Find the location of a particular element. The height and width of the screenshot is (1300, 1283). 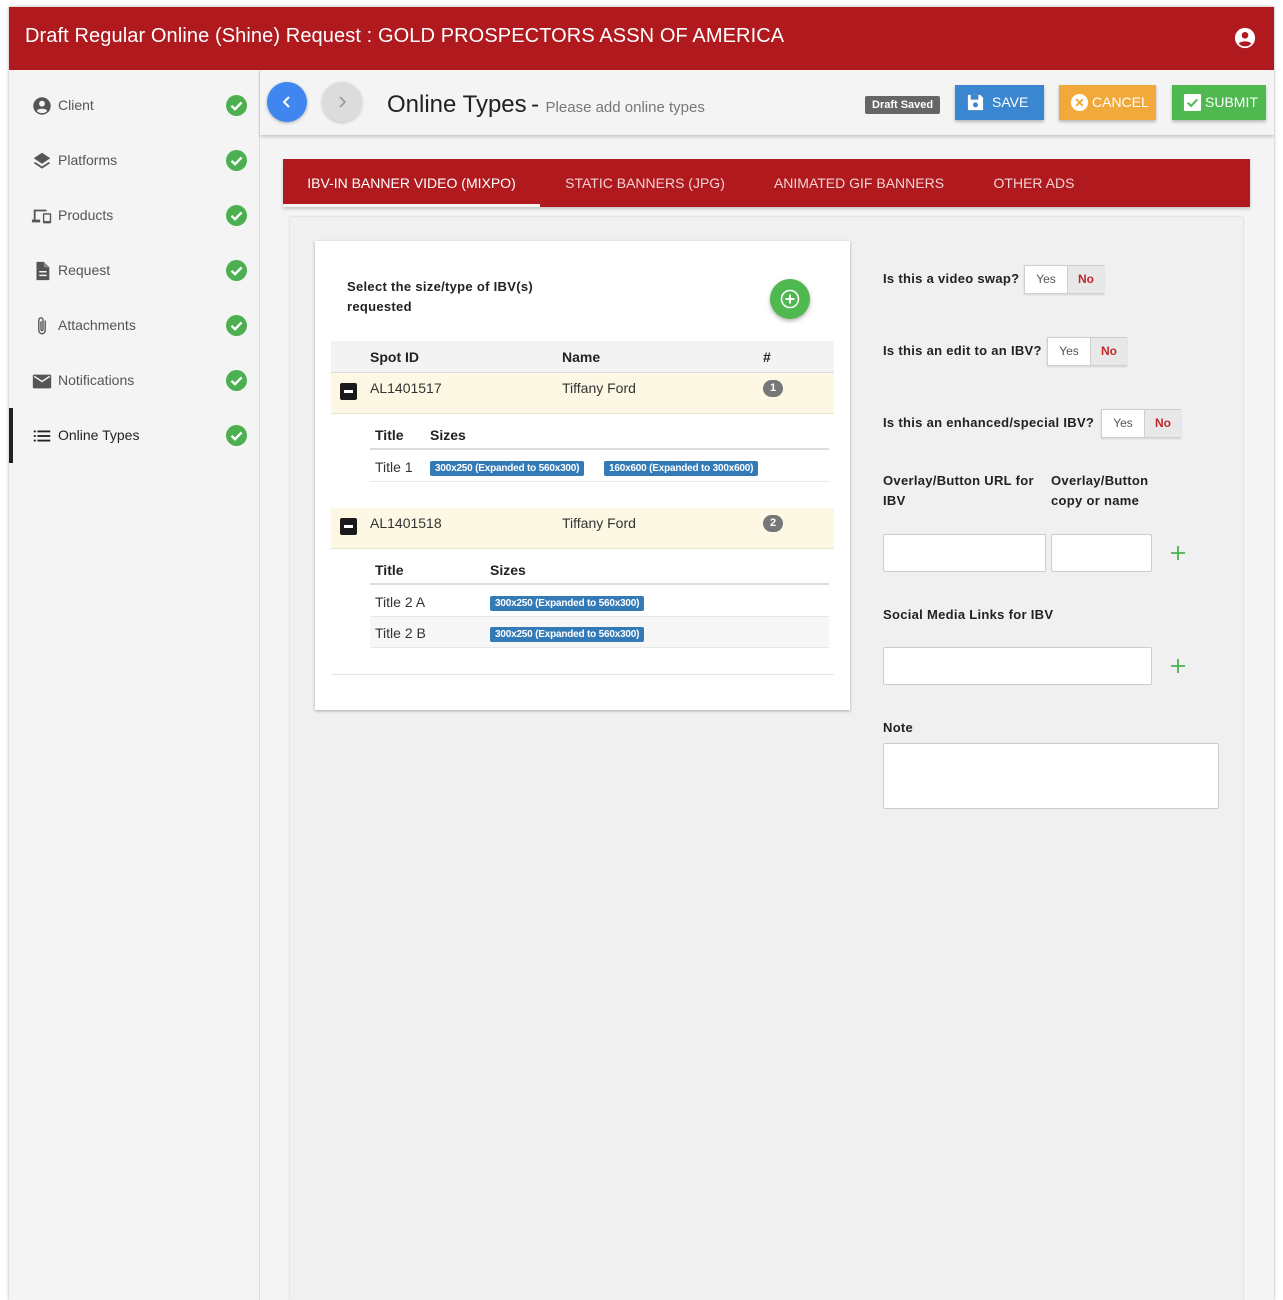

add-ibv-button is located at coordinates (790, 299).